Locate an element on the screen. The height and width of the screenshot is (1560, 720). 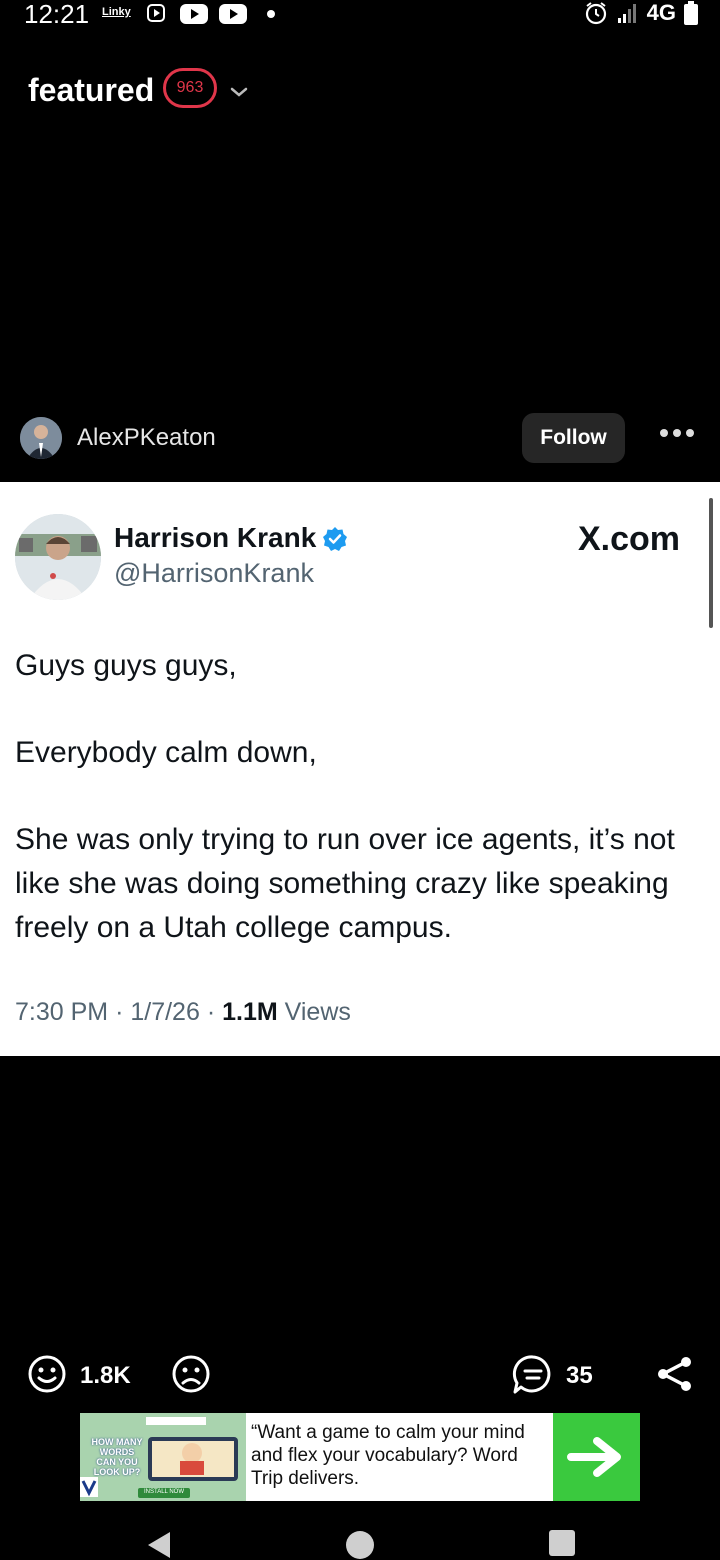
signal-icon is located at coordinates (626, 13).